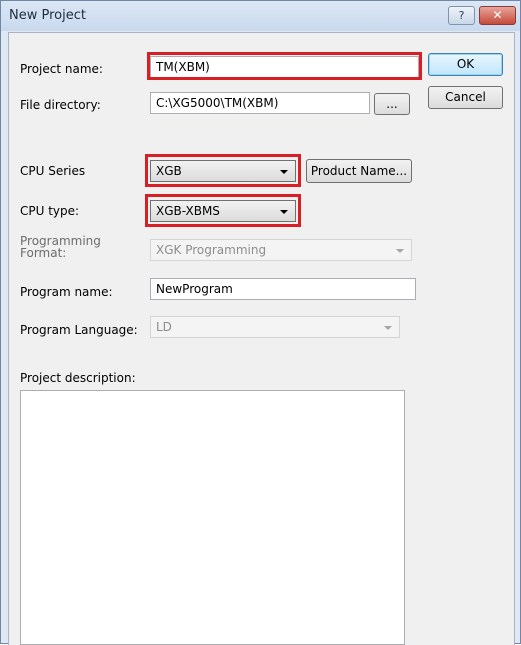 This screenshot has width=521, height=645. What do you see at coordinates (211, 250) in the screenshot?
I see `programming-format-value: XGK Programming` at bounding box center [211, 250].